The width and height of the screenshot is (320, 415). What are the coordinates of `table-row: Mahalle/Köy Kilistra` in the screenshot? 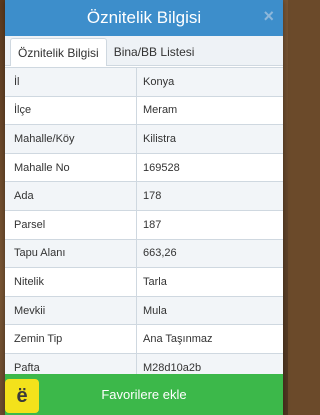 It's located at (144, 139).